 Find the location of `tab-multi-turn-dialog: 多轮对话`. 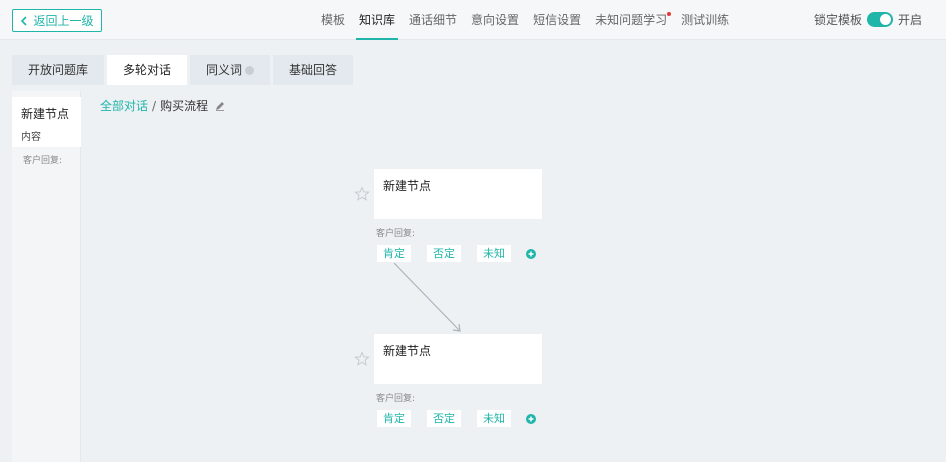

tab-multi-turn-dialog: 多轮对话 is located at coordinates (147, 70).